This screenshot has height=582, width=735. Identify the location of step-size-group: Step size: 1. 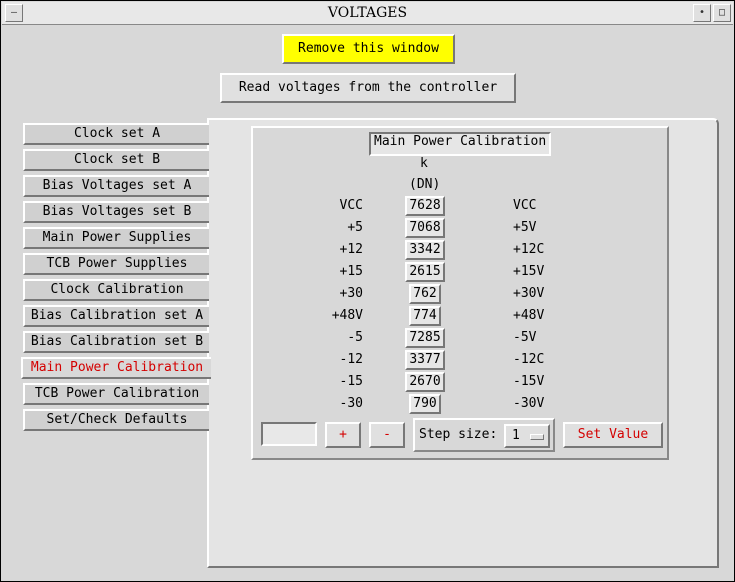
(484, 435).